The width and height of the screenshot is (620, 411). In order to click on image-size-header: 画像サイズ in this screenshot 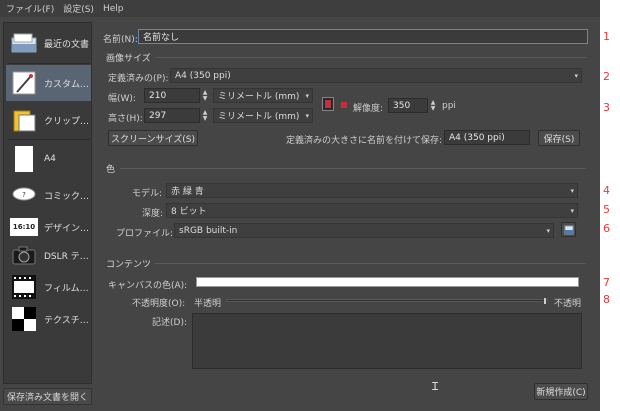, I will do `click(128, 59)`.